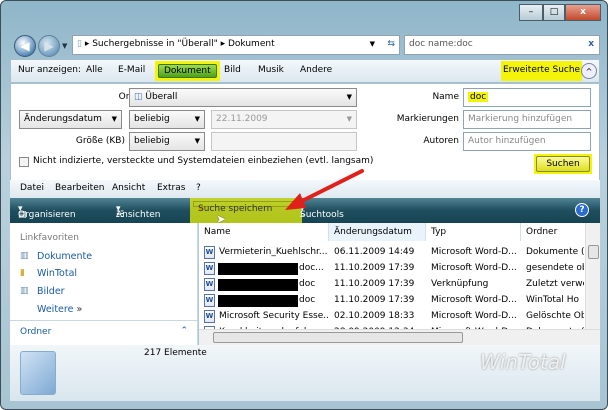 The image size is (608, 410). I want to click on mouse-cursor: ➤, so click(221, 219).